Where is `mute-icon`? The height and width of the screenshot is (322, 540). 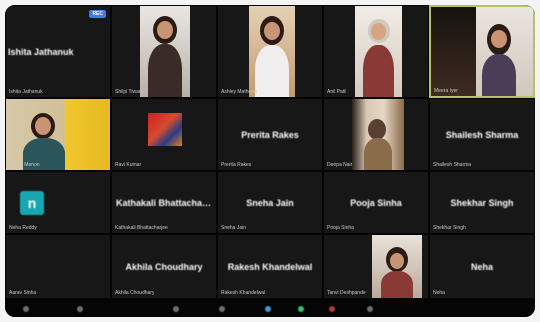
mute-icon is located at coordinates (26, 309).